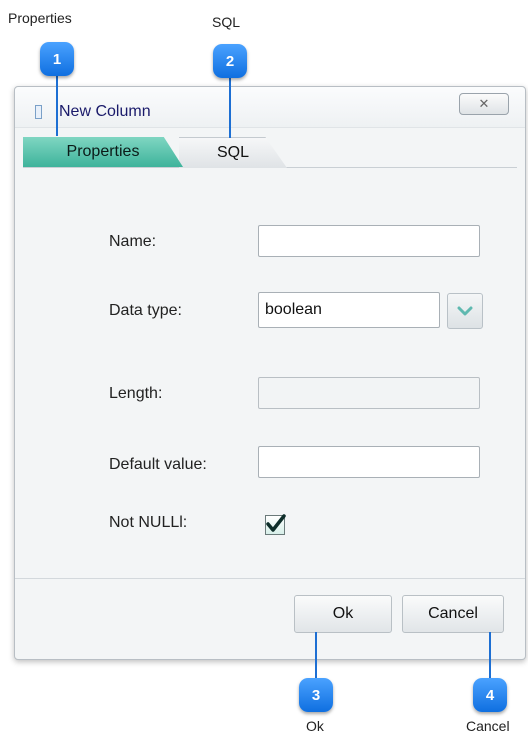  I want to click on not-null-checkbox, so click(275, 524).